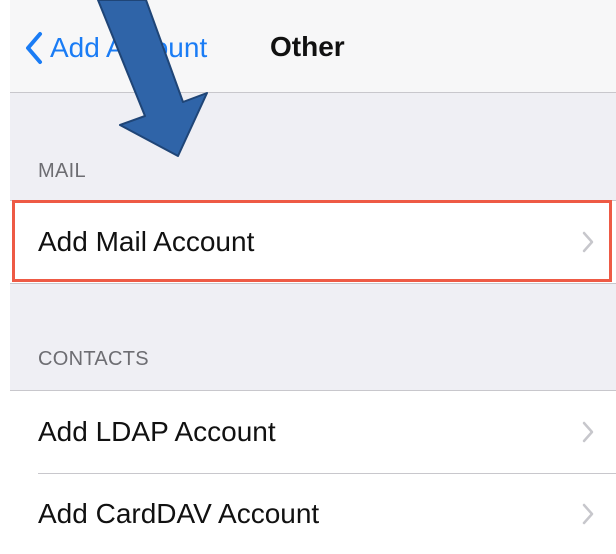 Image resolution: width=616 pixels, height=554 pixels. Describe the element at coordinates (129, 47) in the screenshot. I see `back-button-label: Add Account` at that location.